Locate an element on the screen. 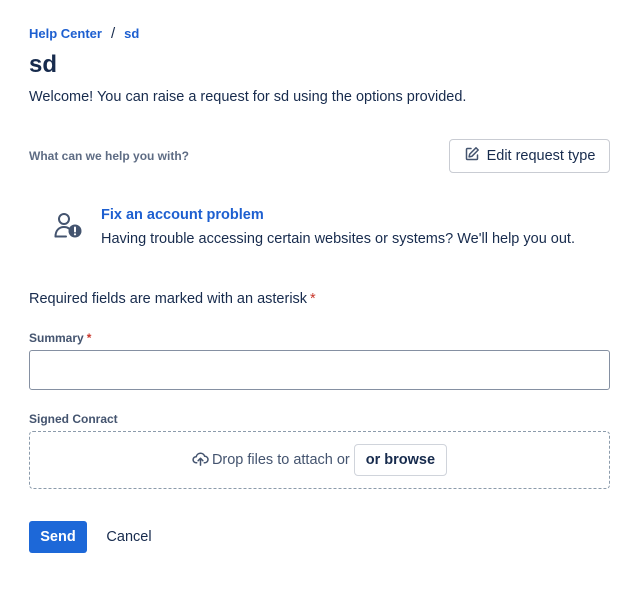  page-title: sd is located at coordinates (43, 64).